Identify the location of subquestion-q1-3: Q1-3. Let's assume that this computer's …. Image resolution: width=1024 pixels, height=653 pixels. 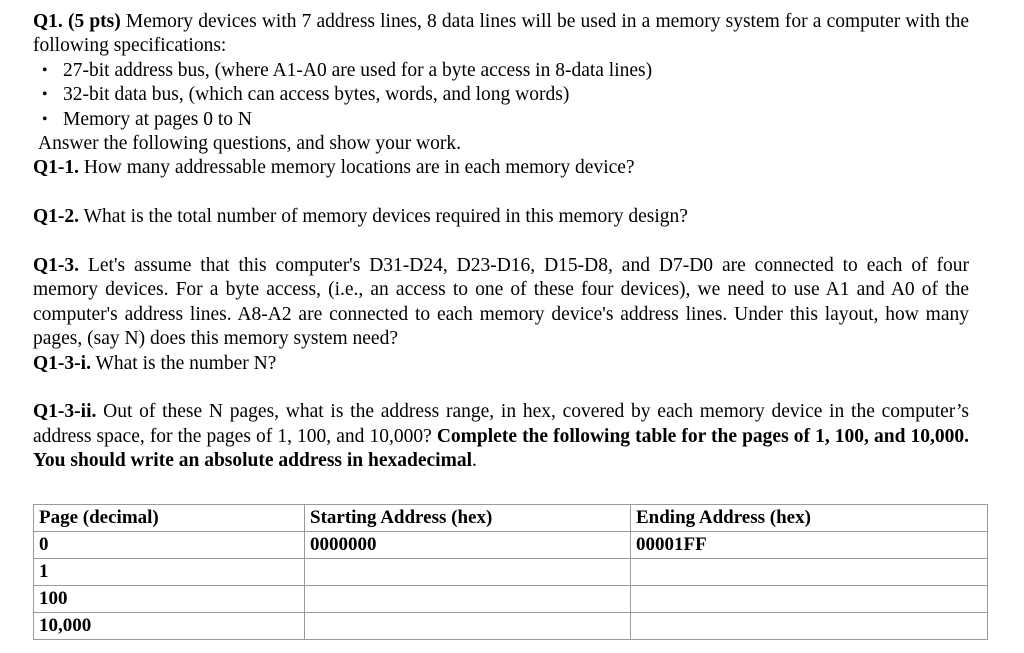
(501, 303).